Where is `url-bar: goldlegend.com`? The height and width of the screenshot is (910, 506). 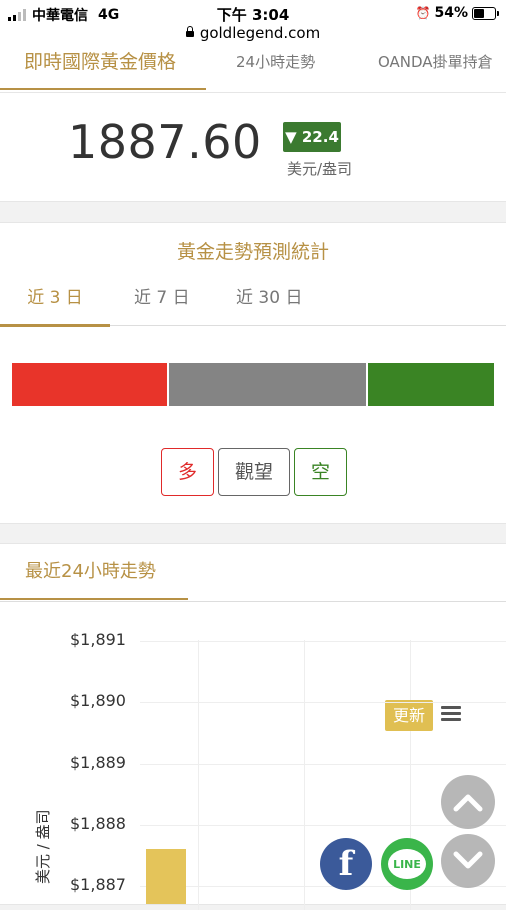 url-bar: goldlegend.com is located at coordinates (253, 33).